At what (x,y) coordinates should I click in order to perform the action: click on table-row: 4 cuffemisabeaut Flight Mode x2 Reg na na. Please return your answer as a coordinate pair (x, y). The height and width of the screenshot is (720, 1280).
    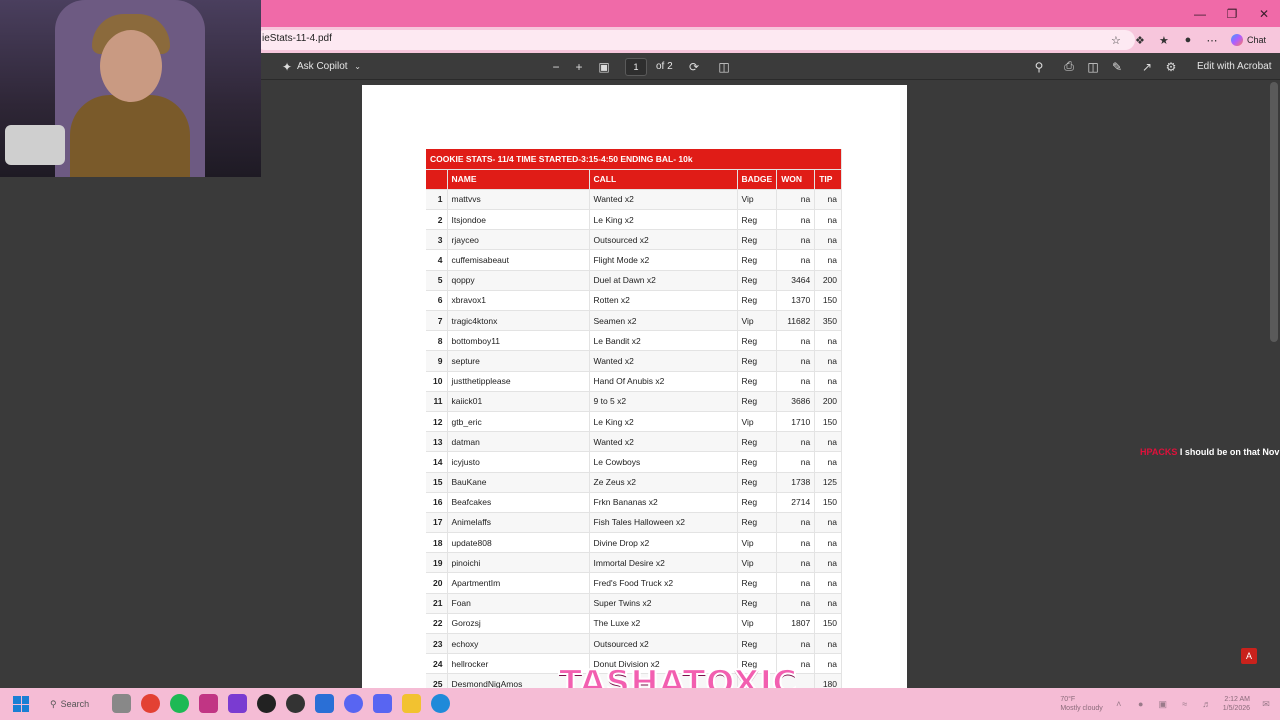
    Looking at the image, I should click on (634, 260).